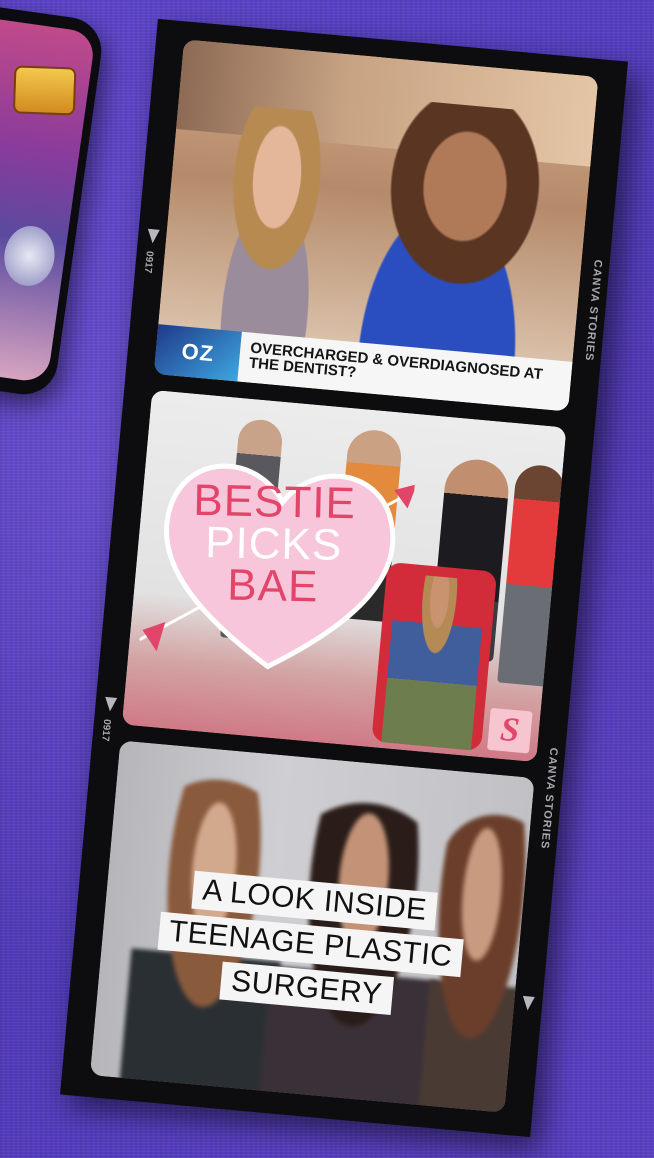 The height and width of the screenshot is (1158, 654). What do you see at coordinates (48, 199) in the screenshot?
I see `phone-screen` at bounding box center [48, 199].